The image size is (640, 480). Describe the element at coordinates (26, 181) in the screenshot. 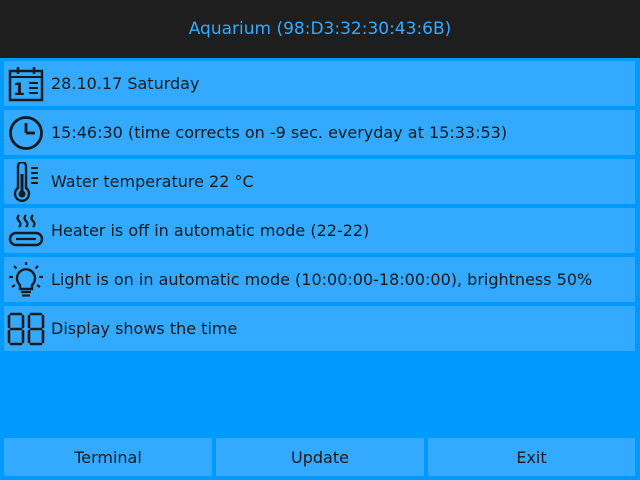

I see `thermometer-icon` at that location.